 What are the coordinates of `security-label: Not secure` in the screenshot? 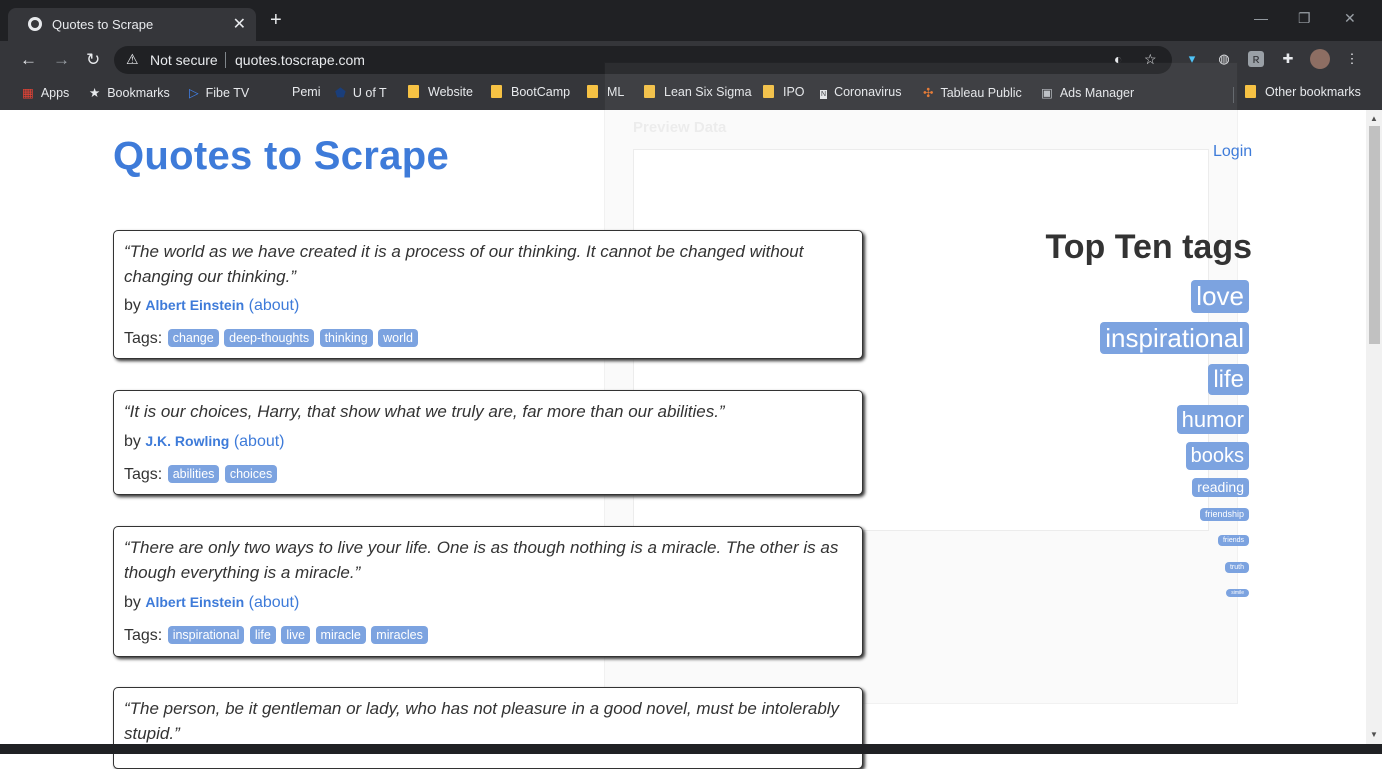 It's located at (184, 60).